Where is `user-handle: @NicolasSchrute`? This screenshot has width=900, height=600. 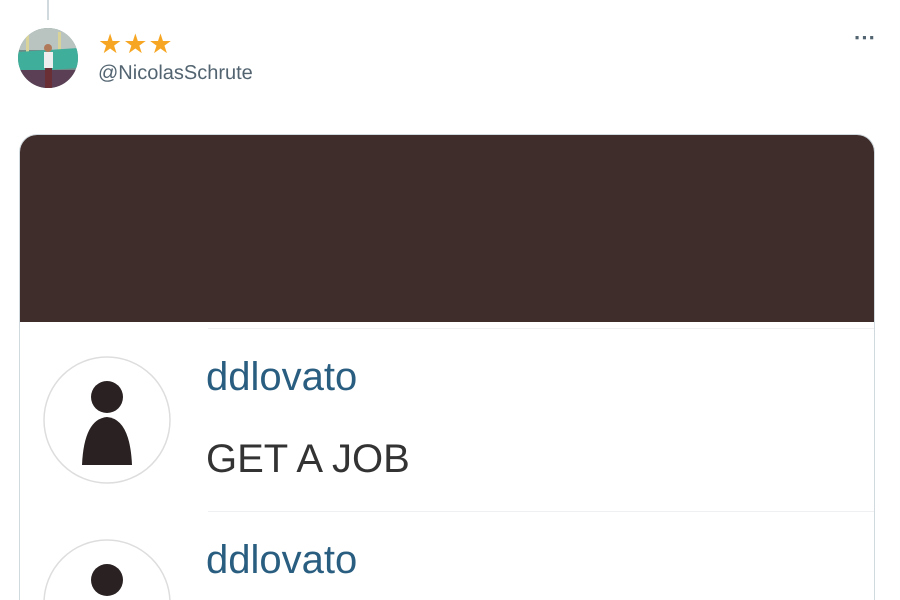 user-handle: @NicolasSchrute is located at coordinates (466, 73).